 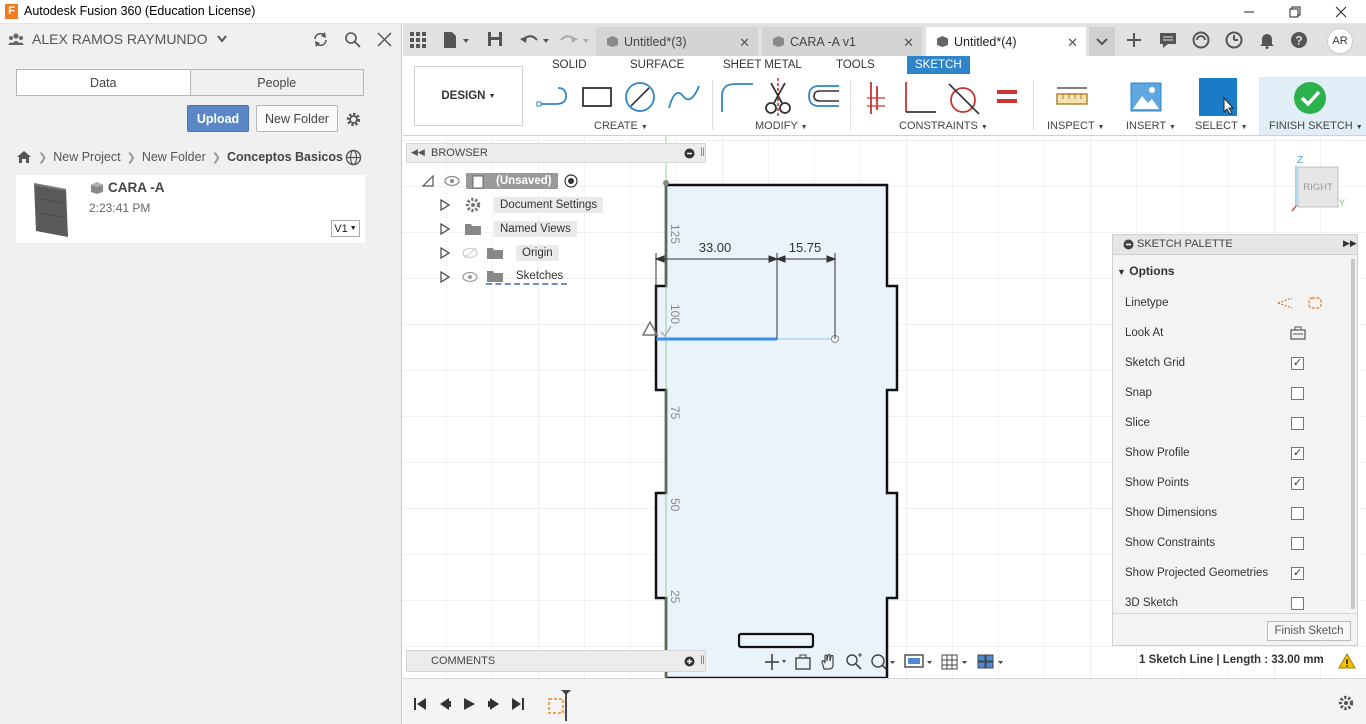 What do you see at coordinates (640, 97) in the screenshot?
I see `circle-tool-icon` at bounding box center [640, 97].